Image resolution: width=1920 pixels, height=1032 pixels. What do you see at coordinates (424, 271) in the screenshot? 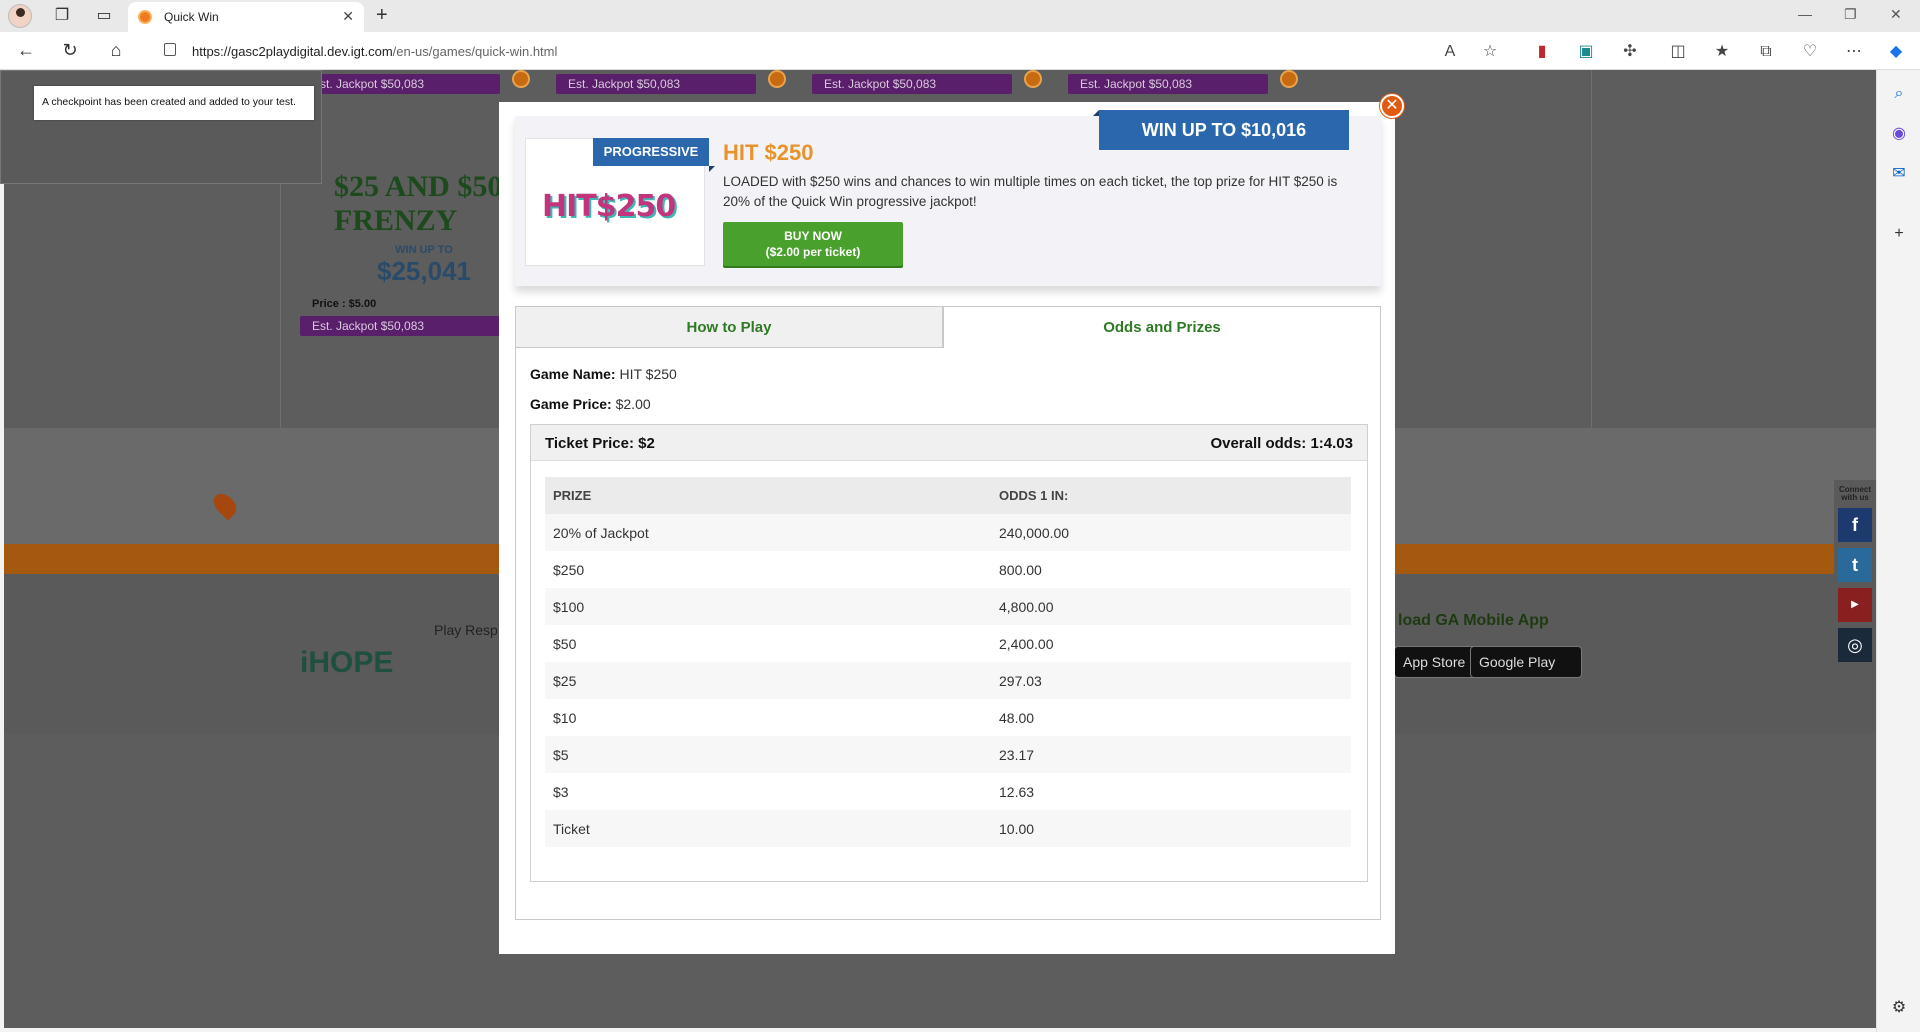
I see `frenzy-win-amount: $25,041` at bounding box center [424, 271].